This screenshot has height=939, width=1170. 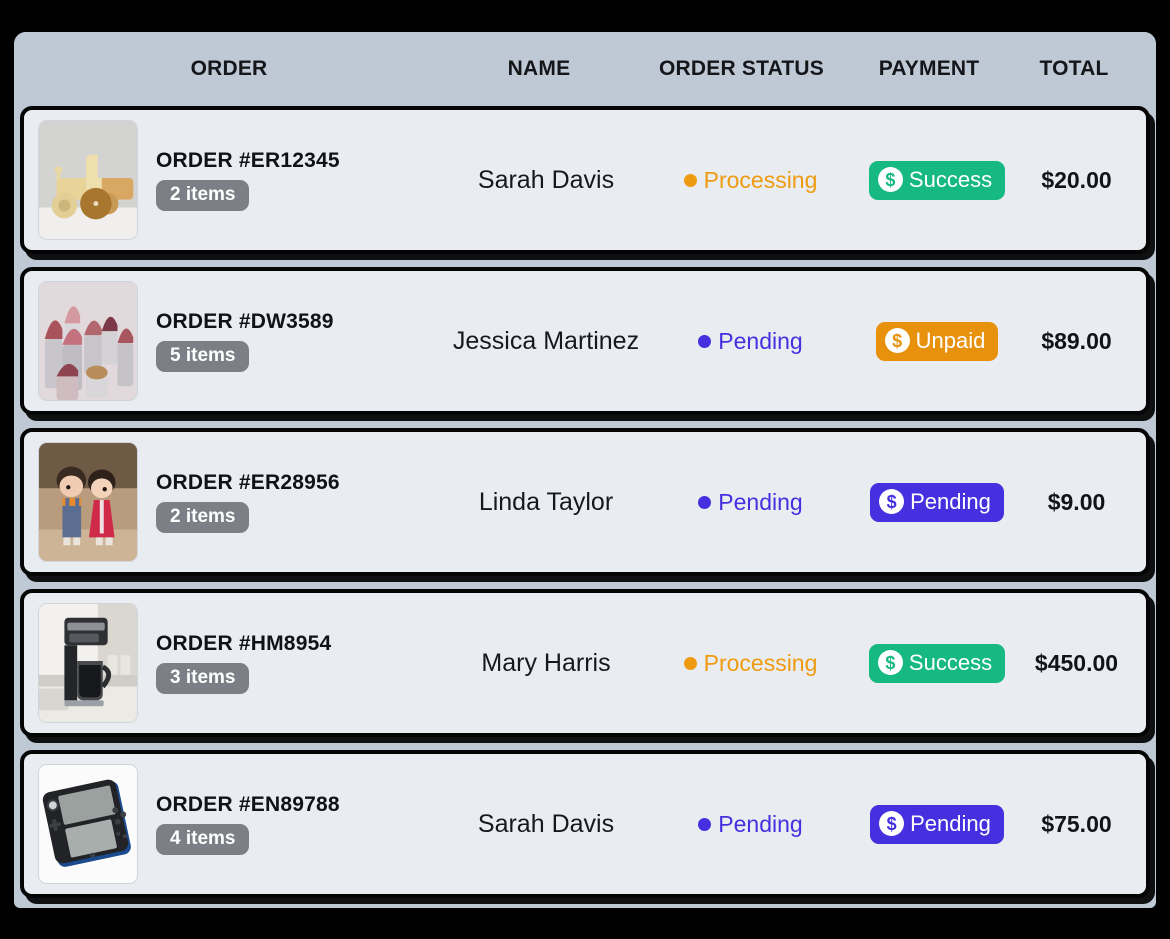 What do you see at coordinates (203, 839) in the screenshot?
I see `items-count-badge: 4 items` at bounding box center [203, 839].